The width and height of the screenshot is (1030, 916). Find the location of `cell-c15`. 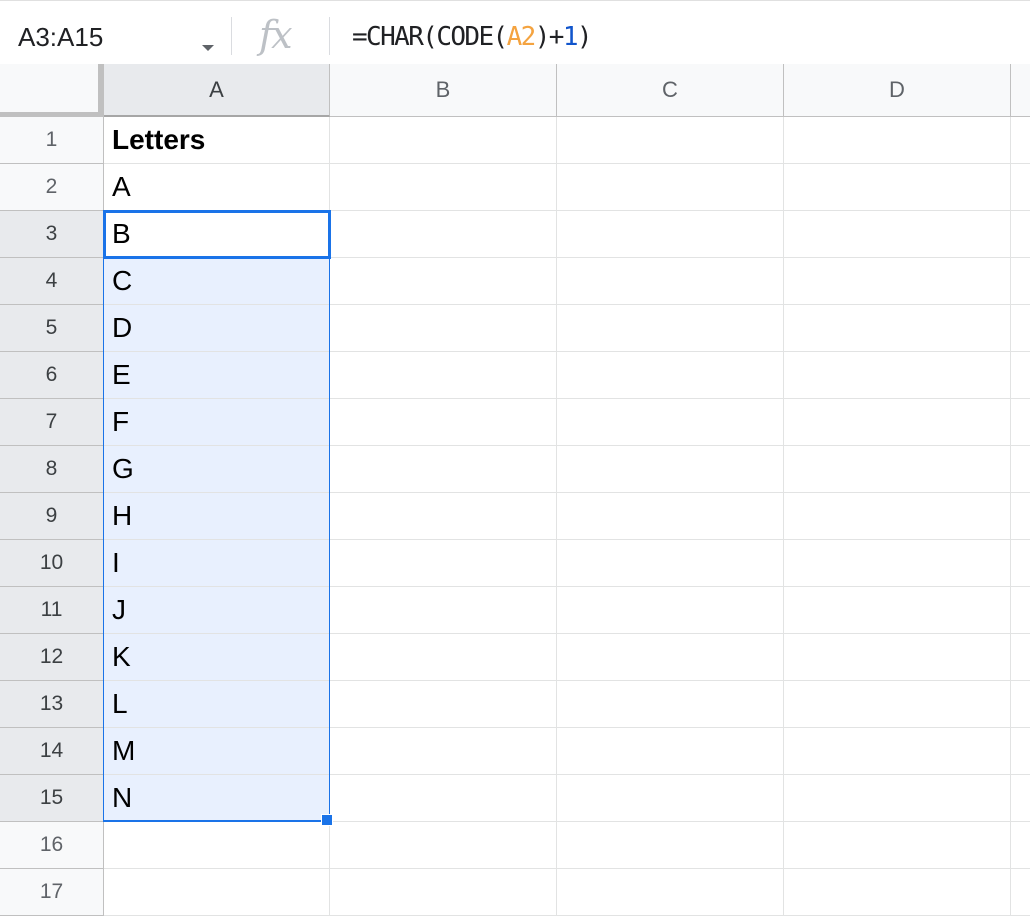

cell-c15 is located at coordinates (670, 798).